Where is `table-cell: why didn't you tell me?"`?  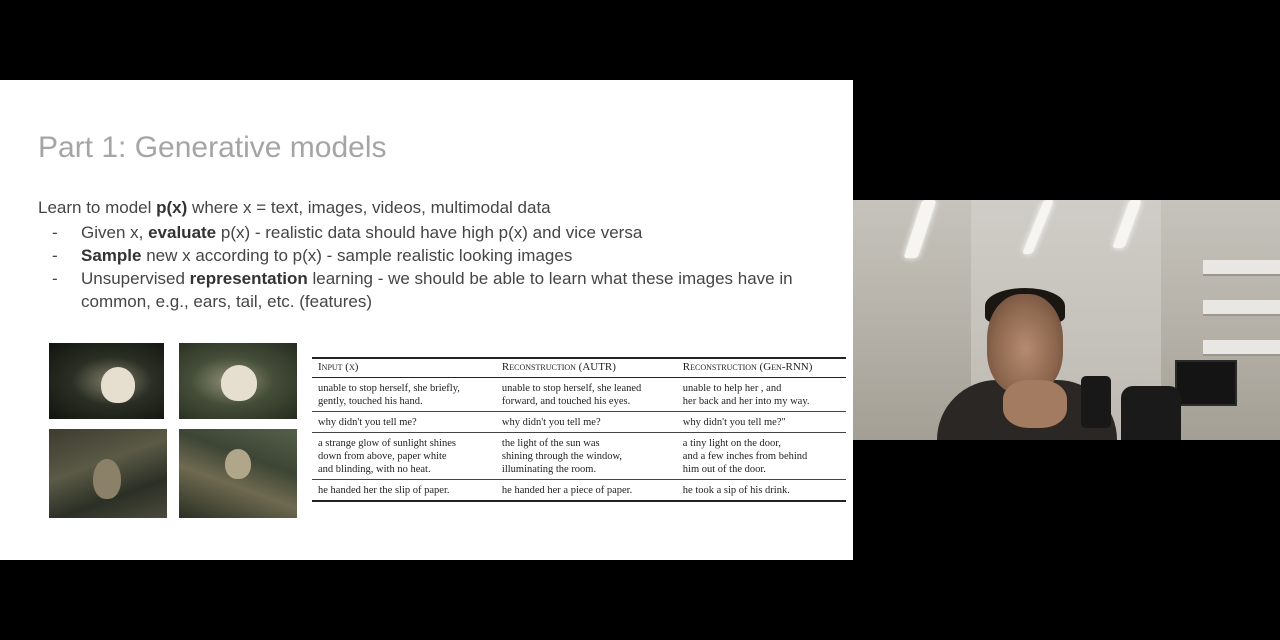 table-cell: why didn't you tell me?" is located at coordinates (761, 422).